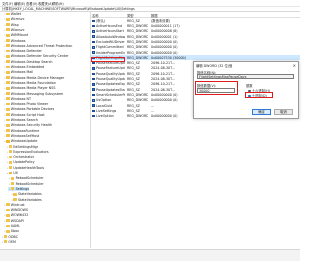 The width and height of the screenshot is (320, 261). I want to click on table-row: ExcludeWUDrivers REG_DWORD 0x00000000 (0), so click(195, 41).